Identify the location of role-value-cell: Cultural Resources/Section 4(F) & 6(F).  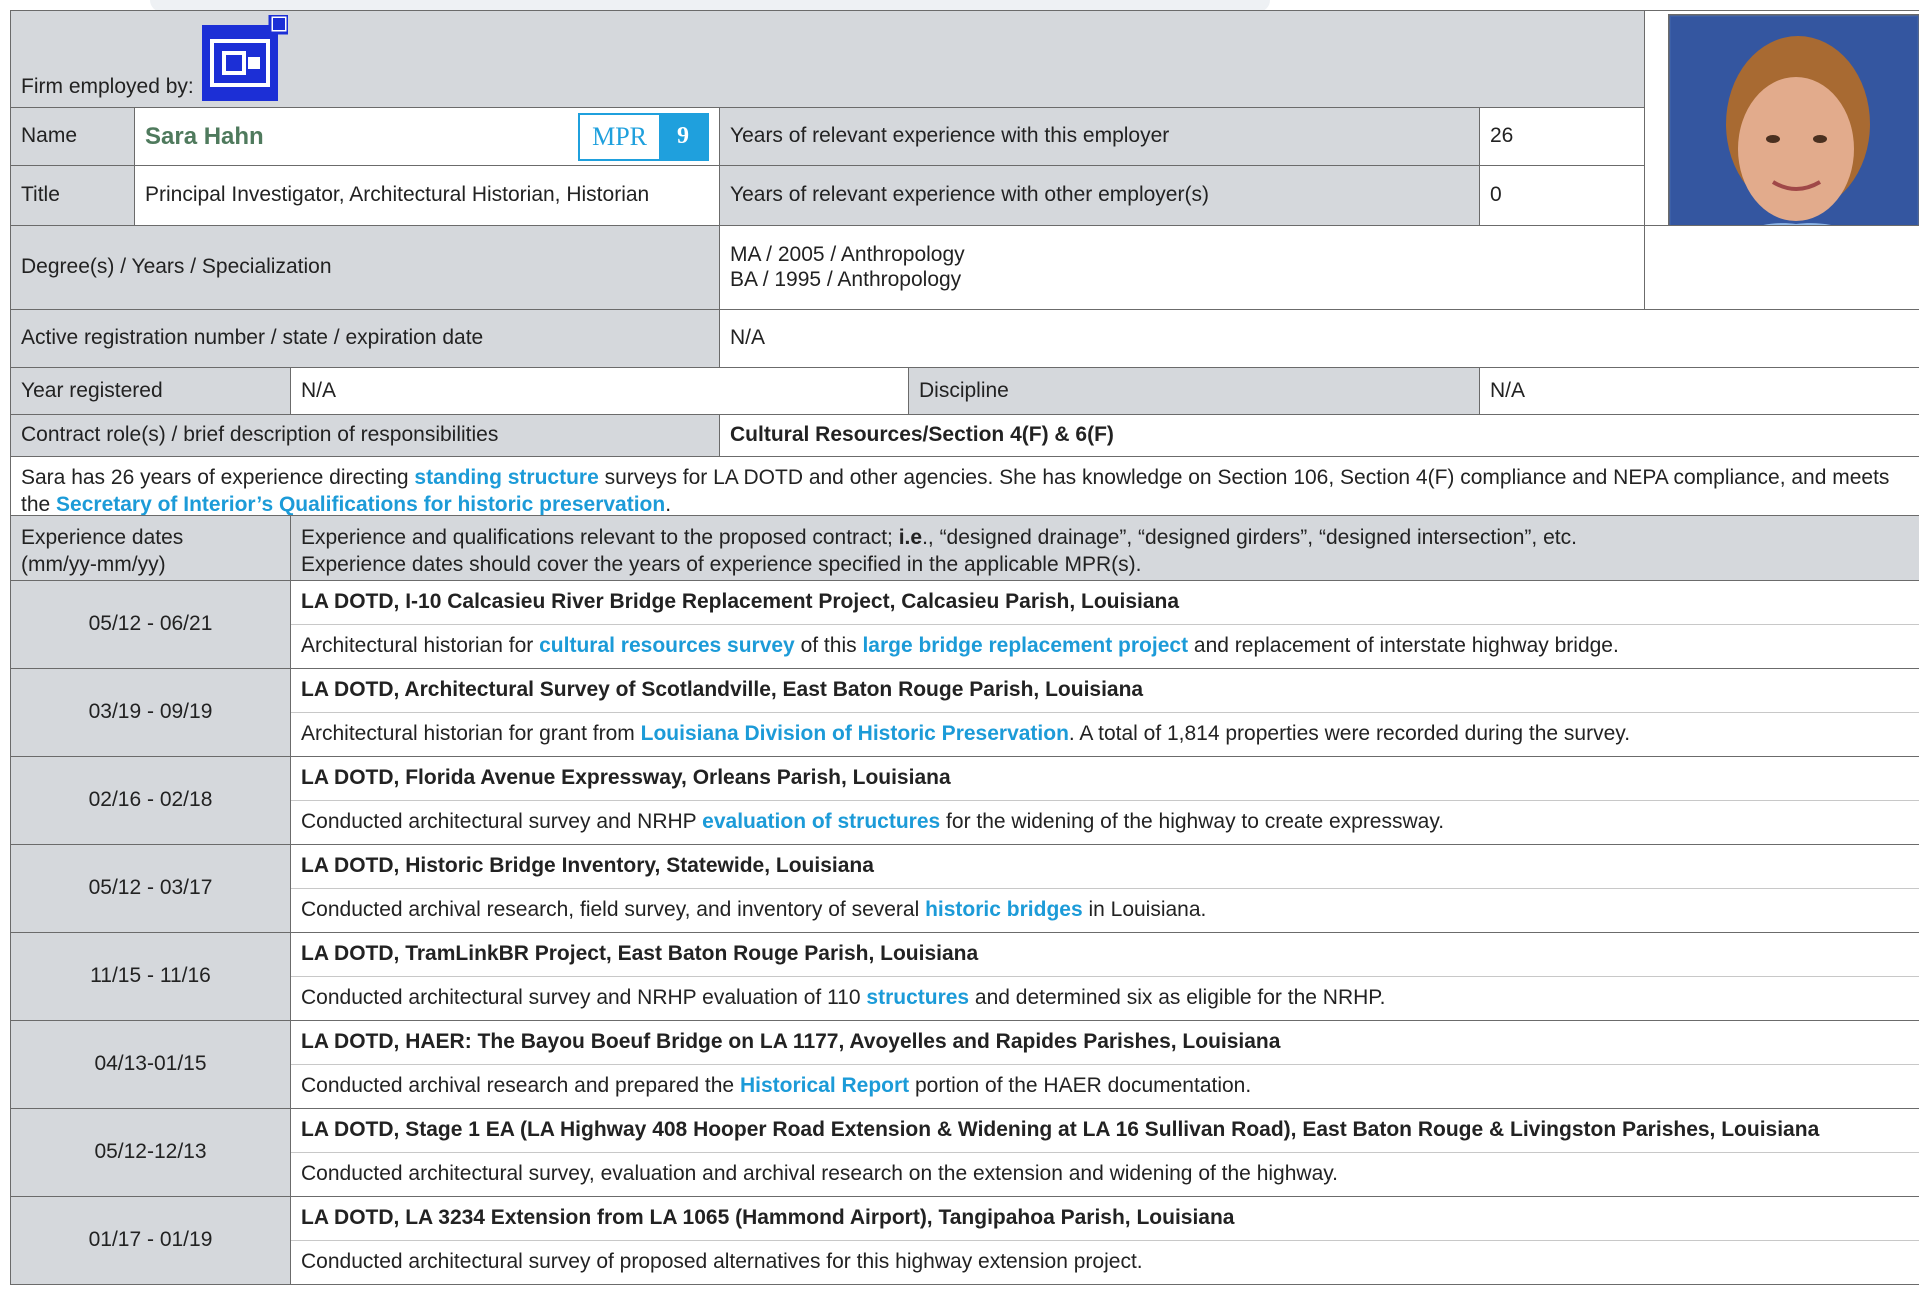
(1319, 436).